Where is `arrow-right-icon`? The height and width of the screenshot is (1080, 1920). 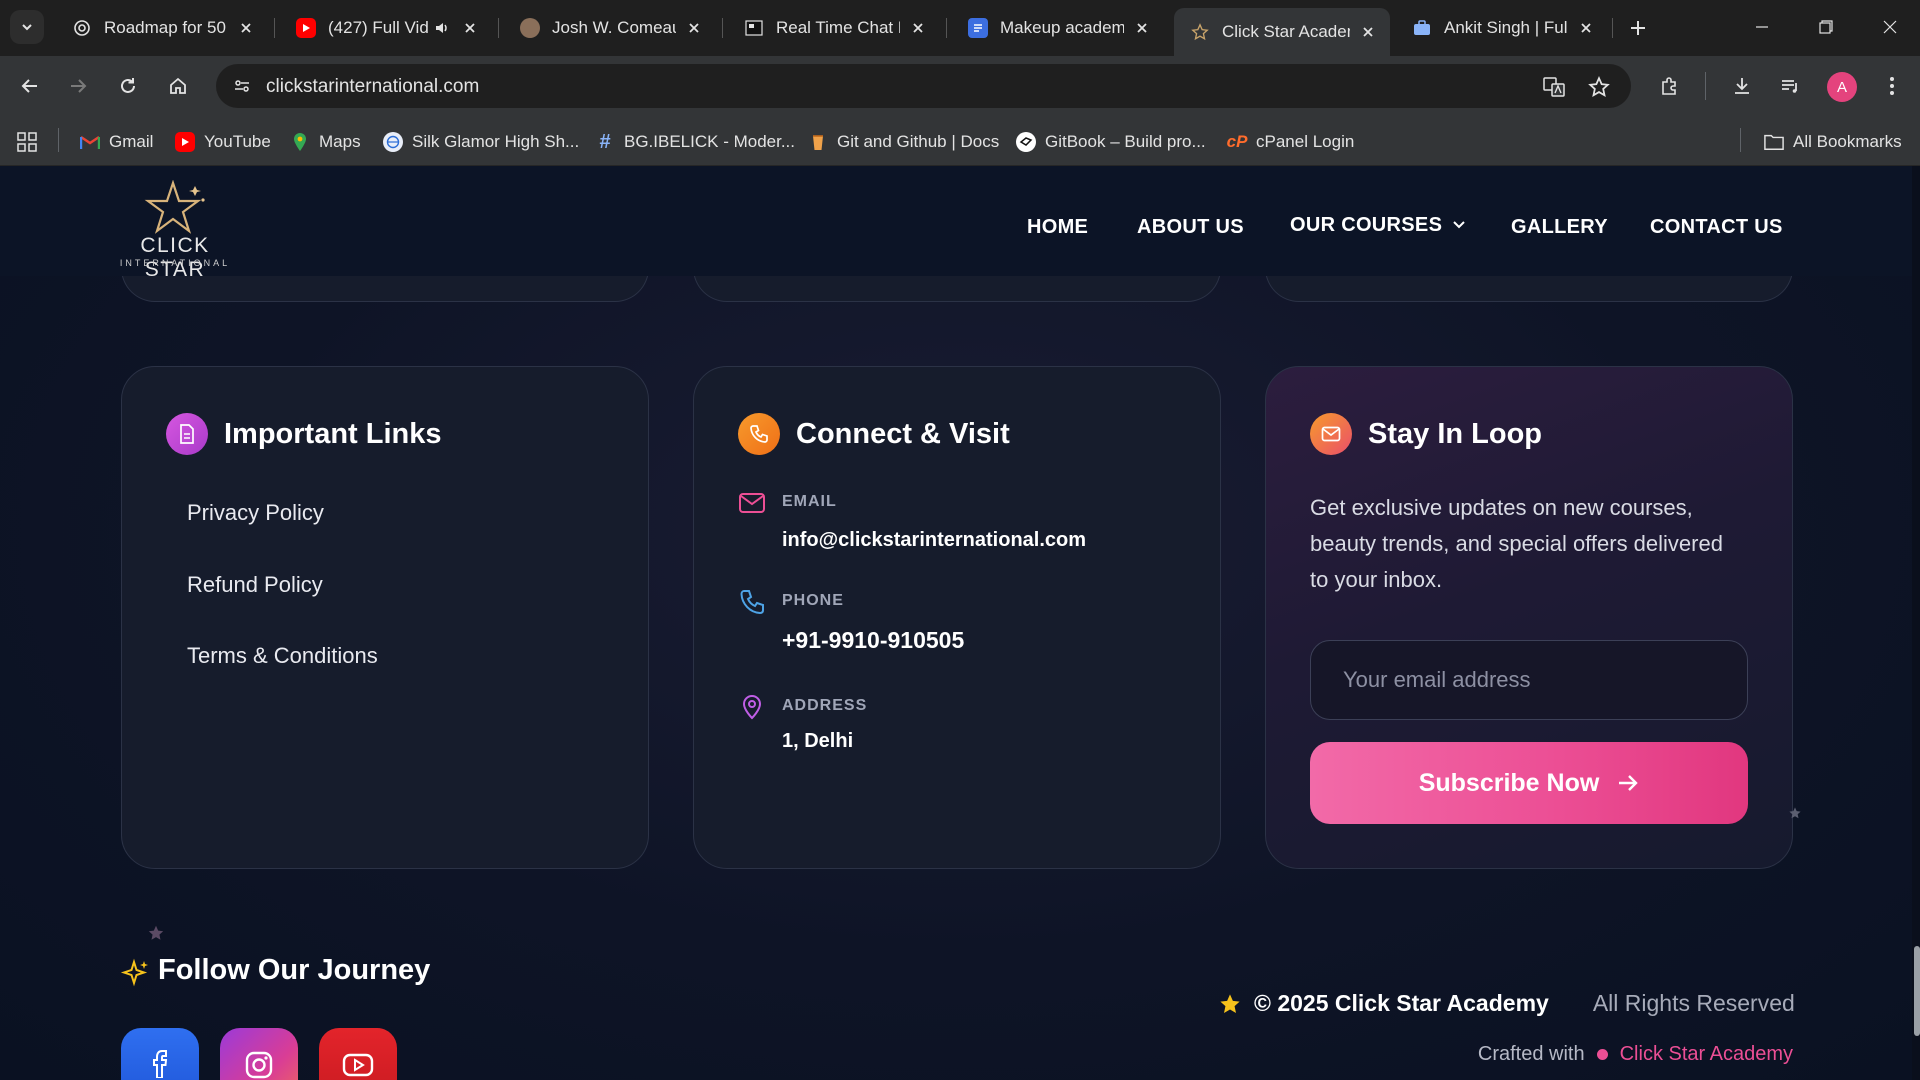
arrow-right-icon is located at coordinates (79, 86).